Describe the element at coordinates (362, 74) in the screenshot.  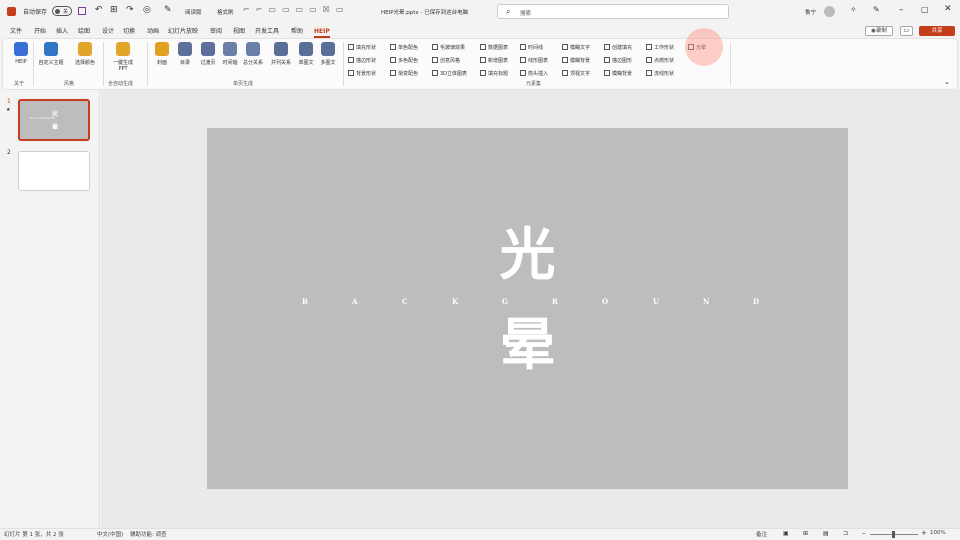
I see `ribbon-checkbox: 背景形状` at that location.